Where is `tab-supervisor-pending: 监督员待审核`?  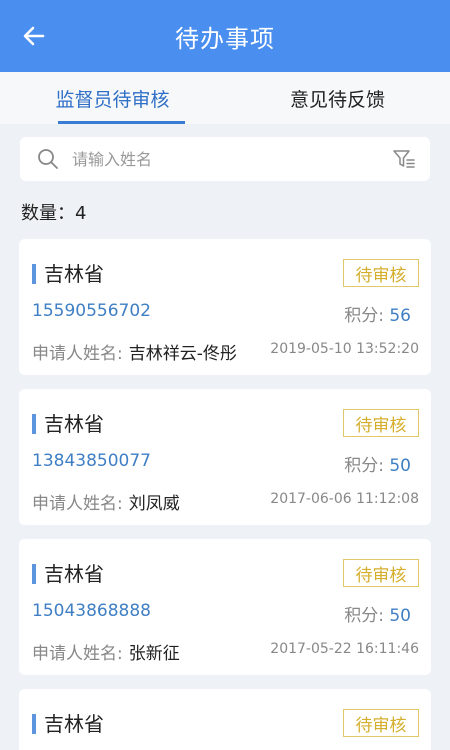
tab-supervisor-pending: 监督员待审核 is located at coordinates (112, 98).